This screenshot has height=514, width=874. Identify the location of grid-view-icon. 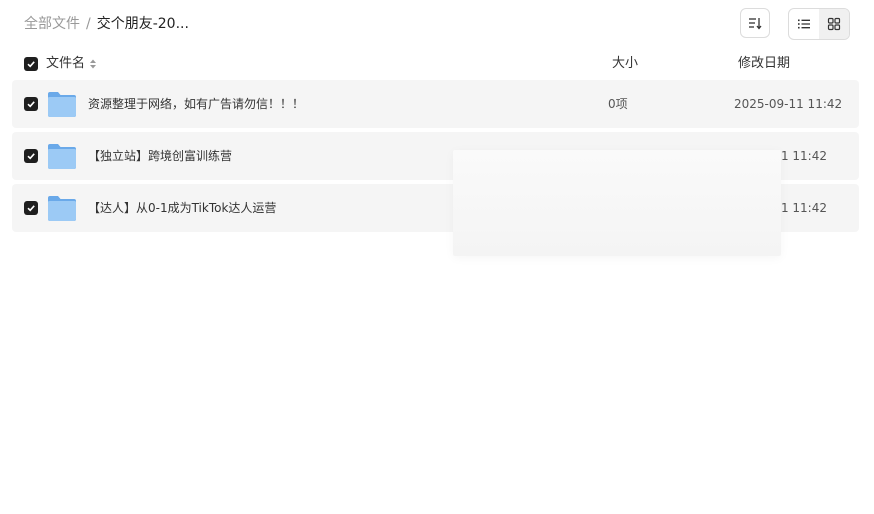
(834, 24).